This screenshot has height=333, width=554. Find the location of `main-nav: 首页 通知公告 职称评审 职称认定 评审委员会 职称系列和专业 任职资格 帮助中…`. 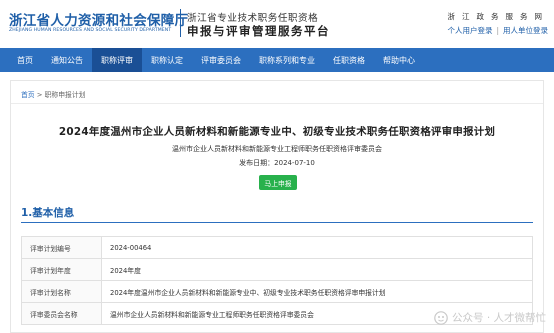

main-nav: 首页 通知公告 职称评审 职称认定 评审委员会 职称系列和专业 任职资格 帮助中… is located at coordinates (277, 60).